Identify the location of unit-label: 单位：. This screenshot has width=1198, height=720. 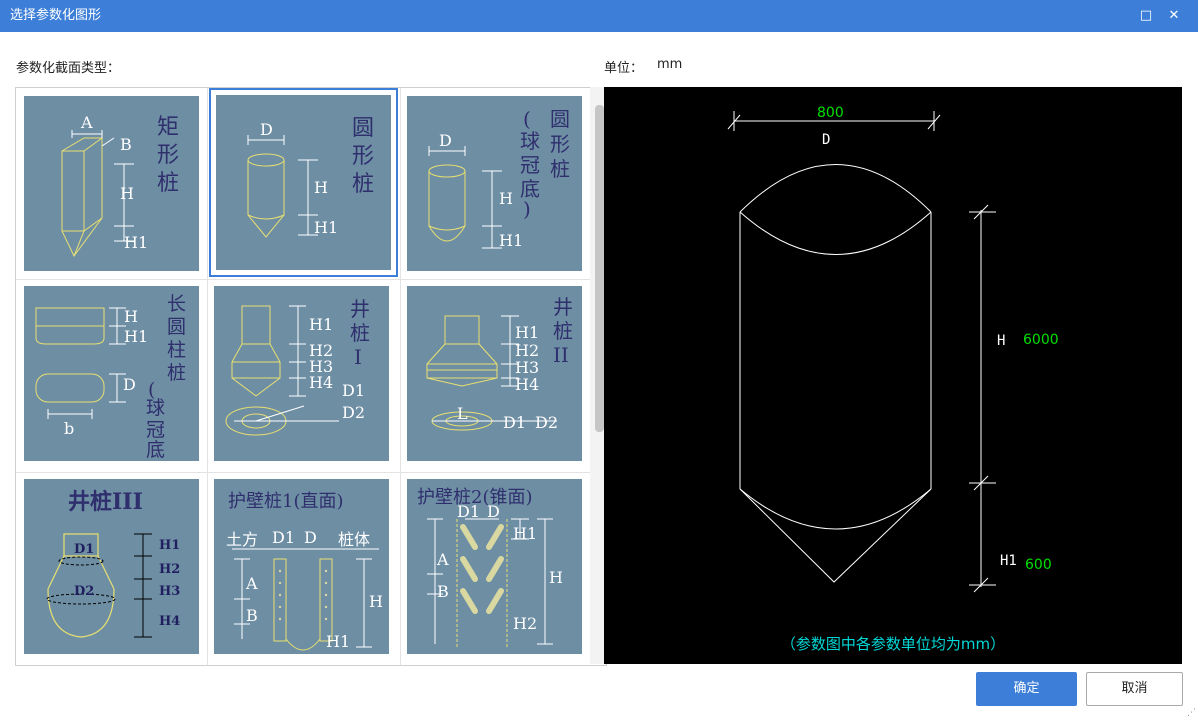
(624, 68).